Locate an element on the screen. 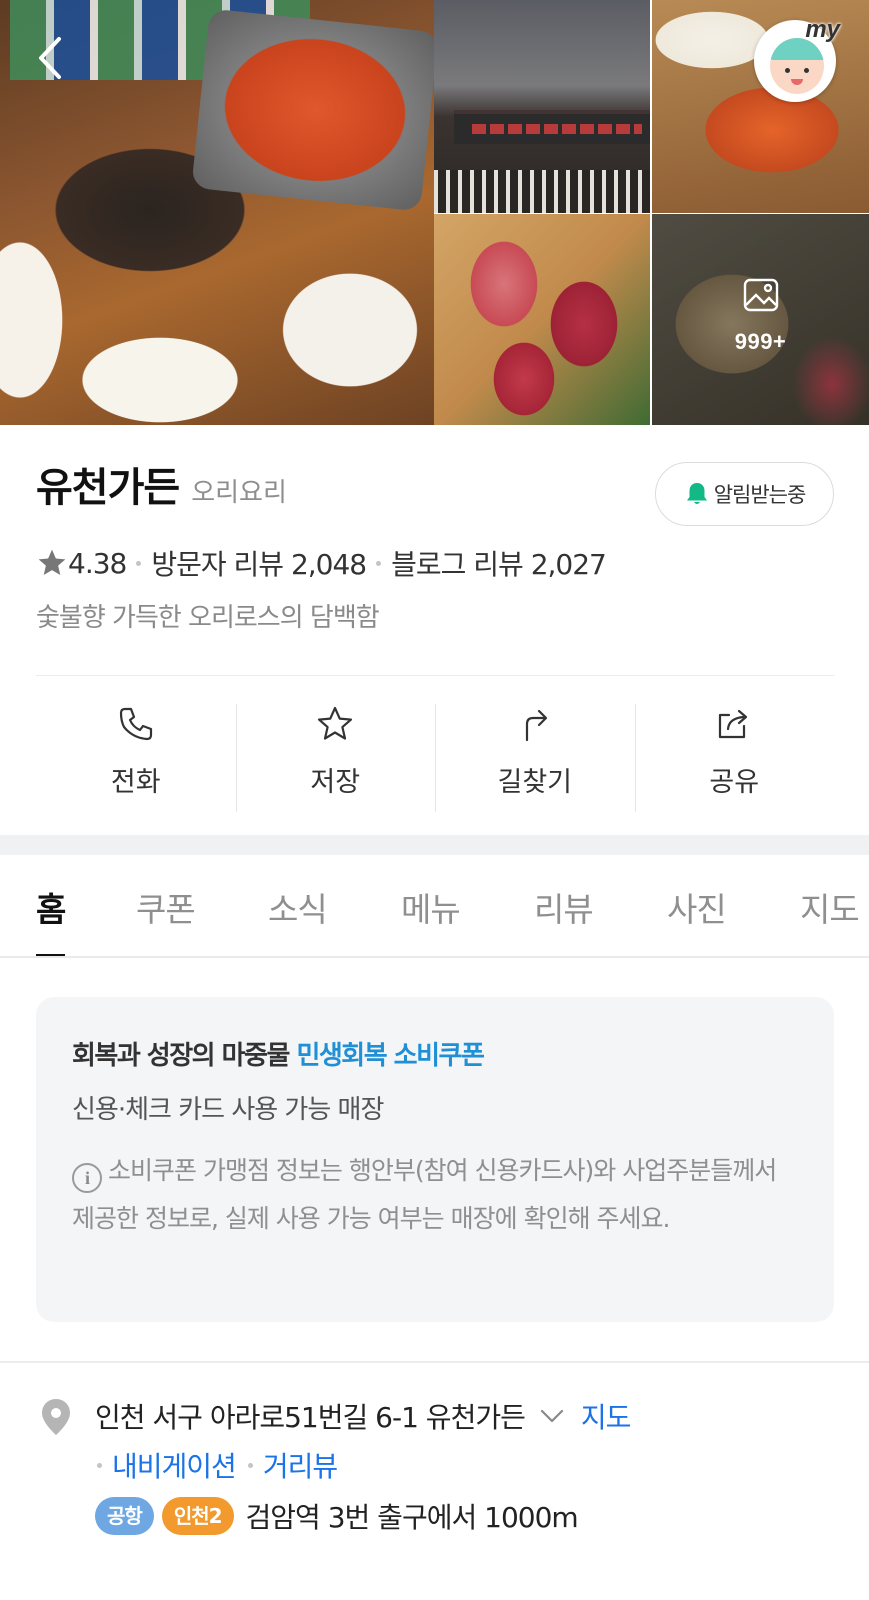 Image resolution: width=869 pixels, height=1600 pixels. tab-photo: 사진 is located at coordinates (697, 905).